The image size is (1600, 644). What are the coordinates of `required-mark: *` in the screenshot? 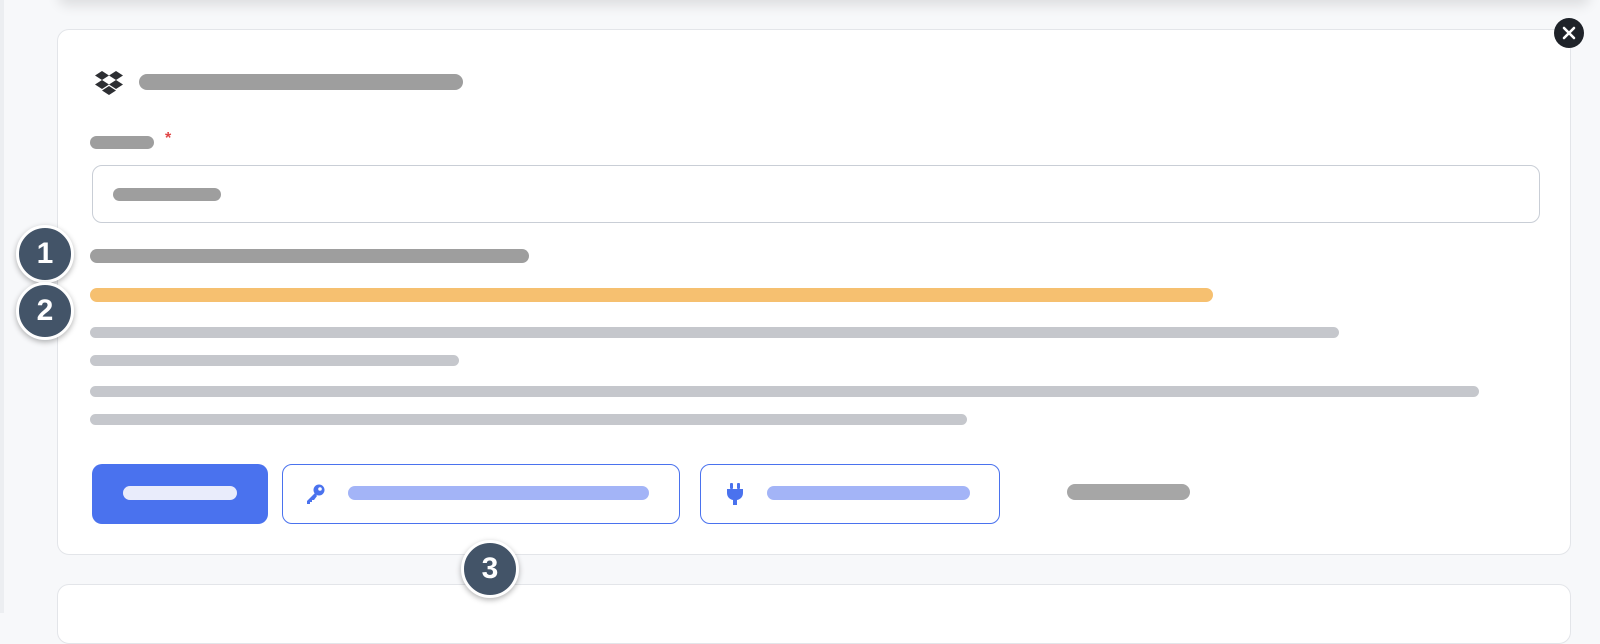 It's located at (168, 138).